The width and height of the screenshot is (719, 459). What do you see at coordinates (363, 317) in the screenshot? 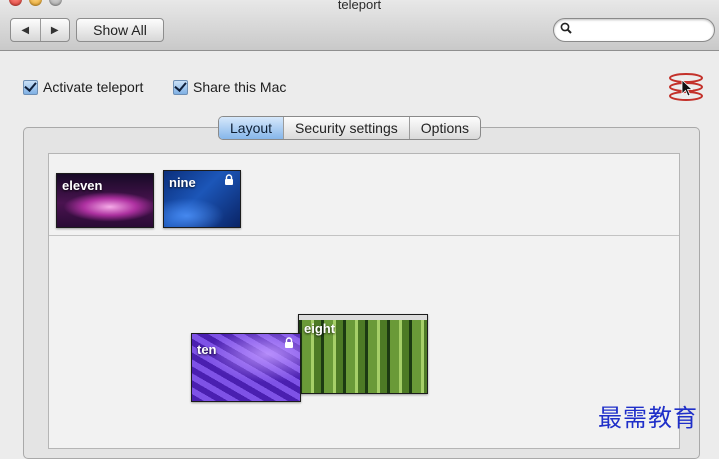
I see `screen-menubar` at bounding box center [363, 317].